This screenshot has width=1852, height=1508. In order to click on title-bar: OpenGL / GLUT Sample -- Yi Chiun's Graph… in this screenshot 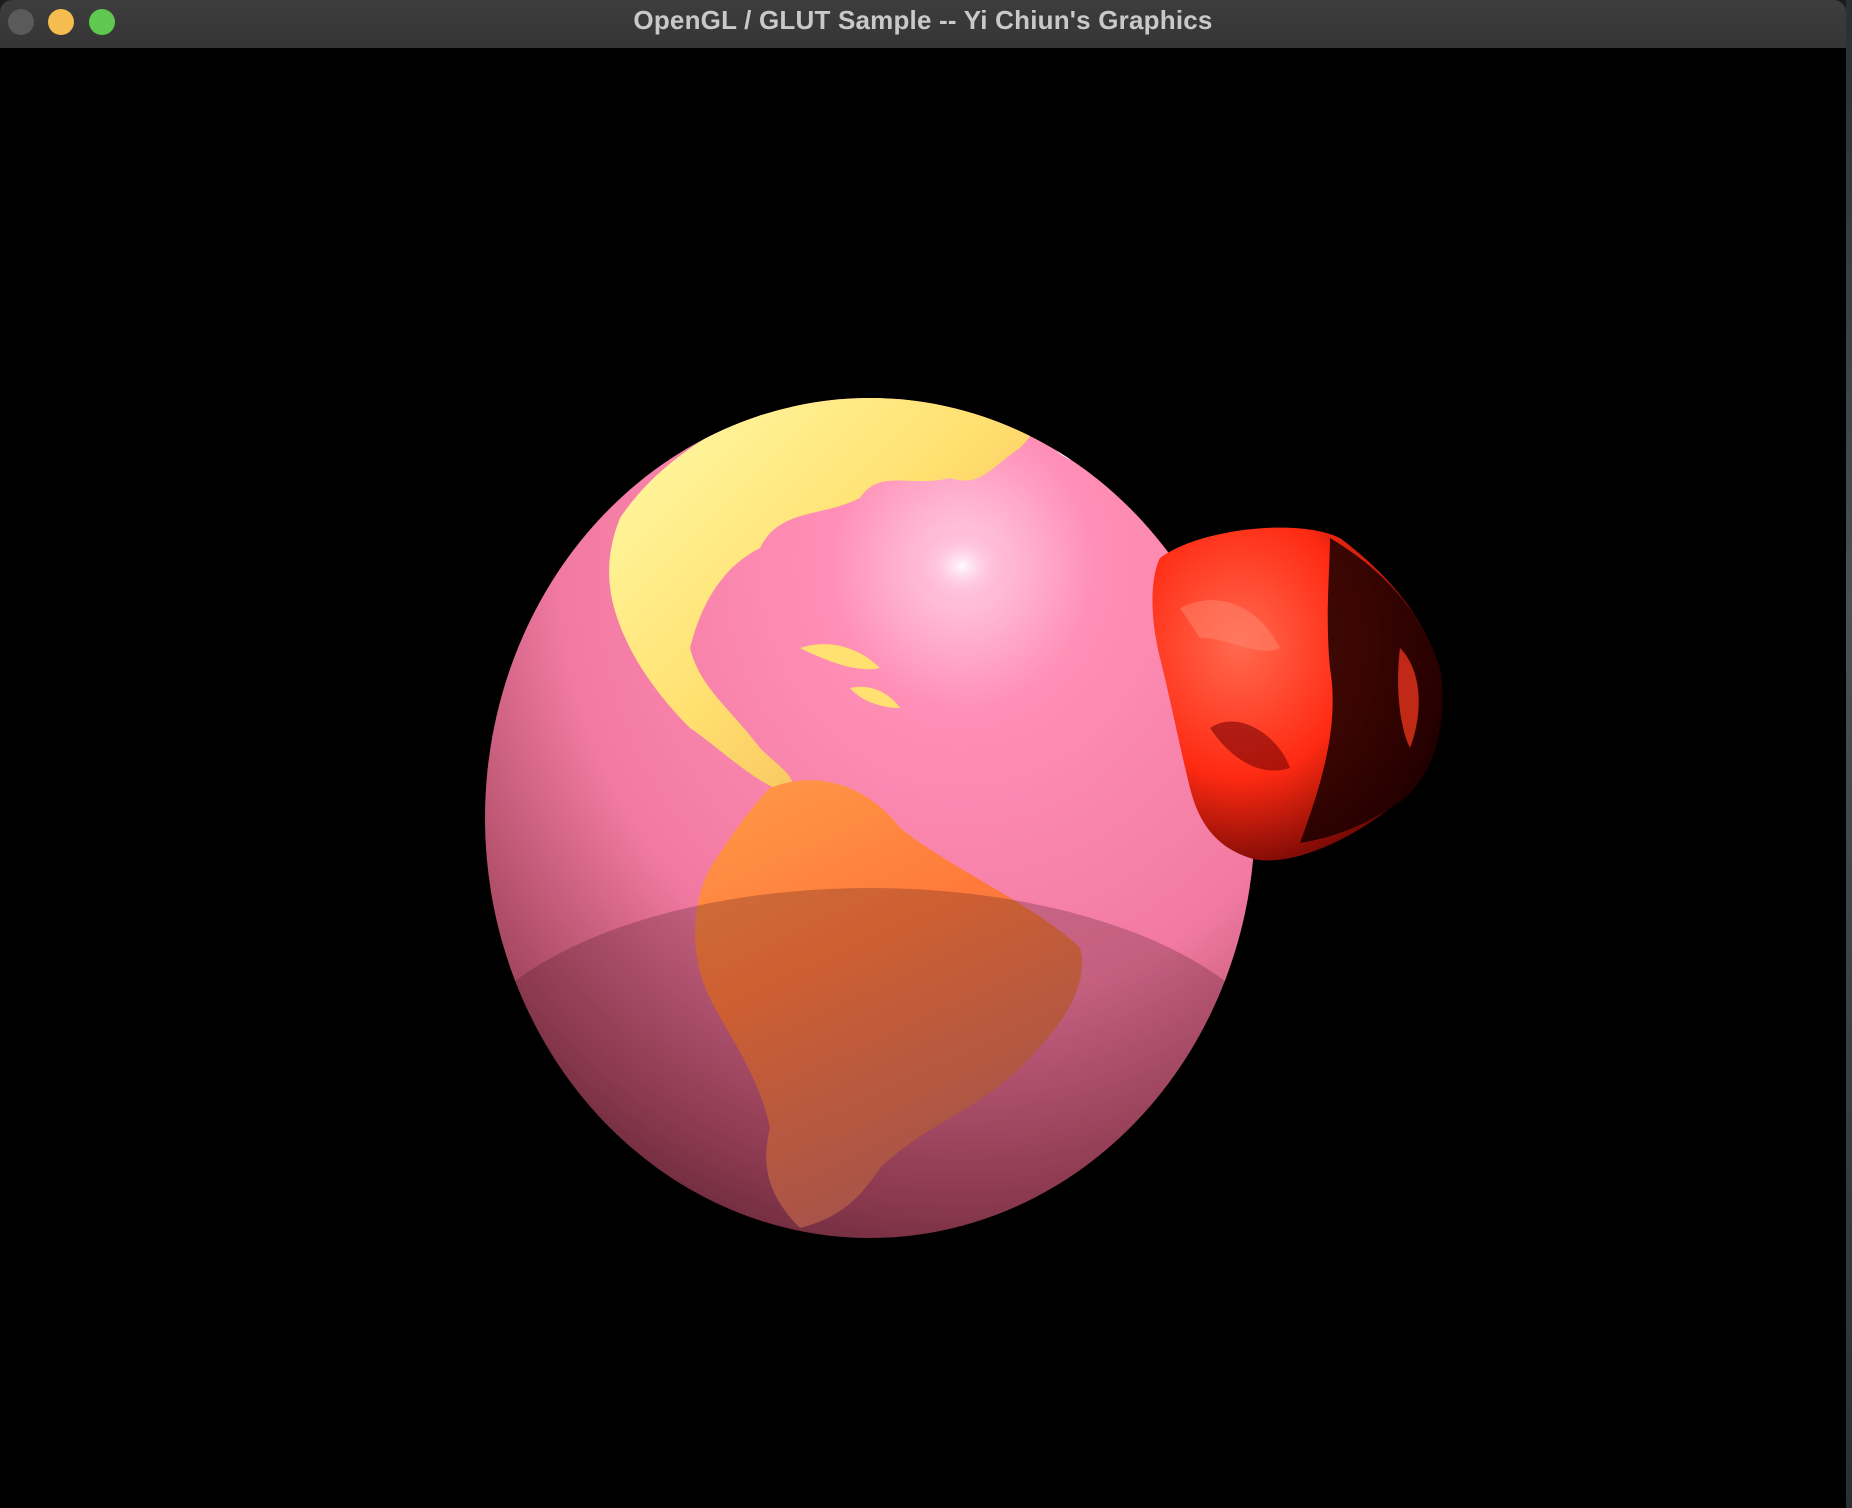, I will do `click(923, 24)`.